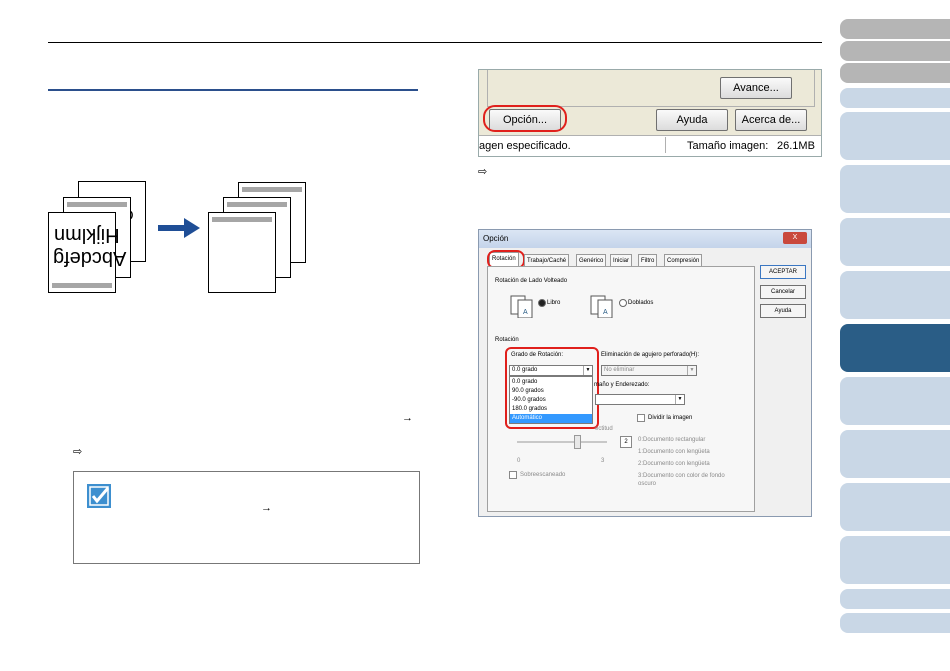 This screenshot has width=950, height=671. I want to click on hint-reference-arrow: →, so click(266, 508).